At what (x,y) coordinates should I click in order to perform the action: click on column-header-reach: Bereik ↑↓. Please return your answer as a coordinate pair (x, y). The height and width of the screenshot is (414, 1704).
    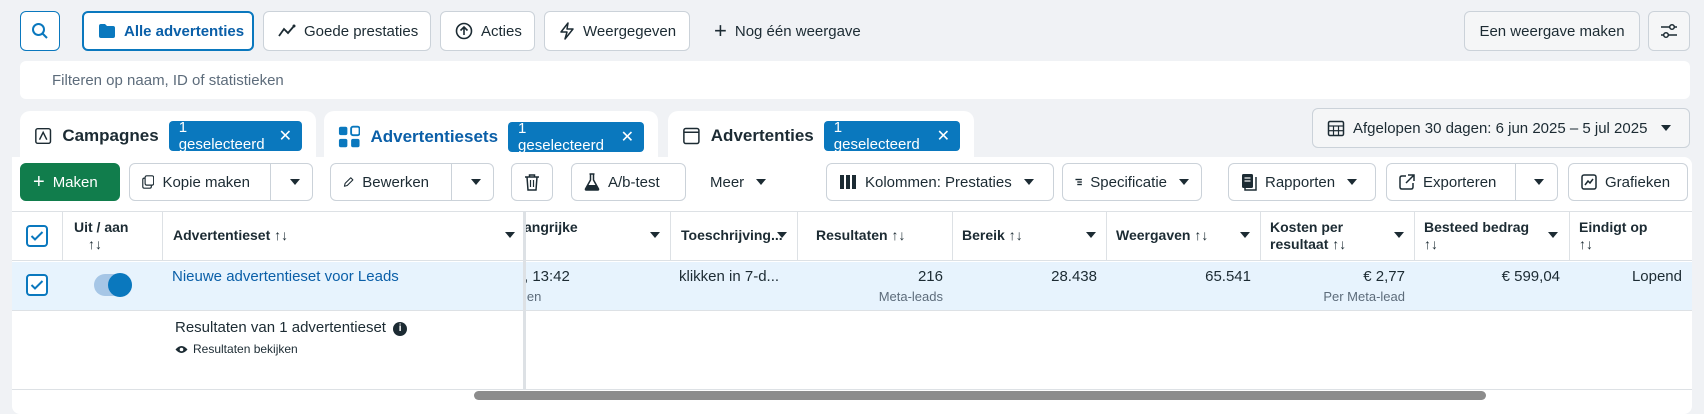
    Looking at the image, I should click on (1029, 236).